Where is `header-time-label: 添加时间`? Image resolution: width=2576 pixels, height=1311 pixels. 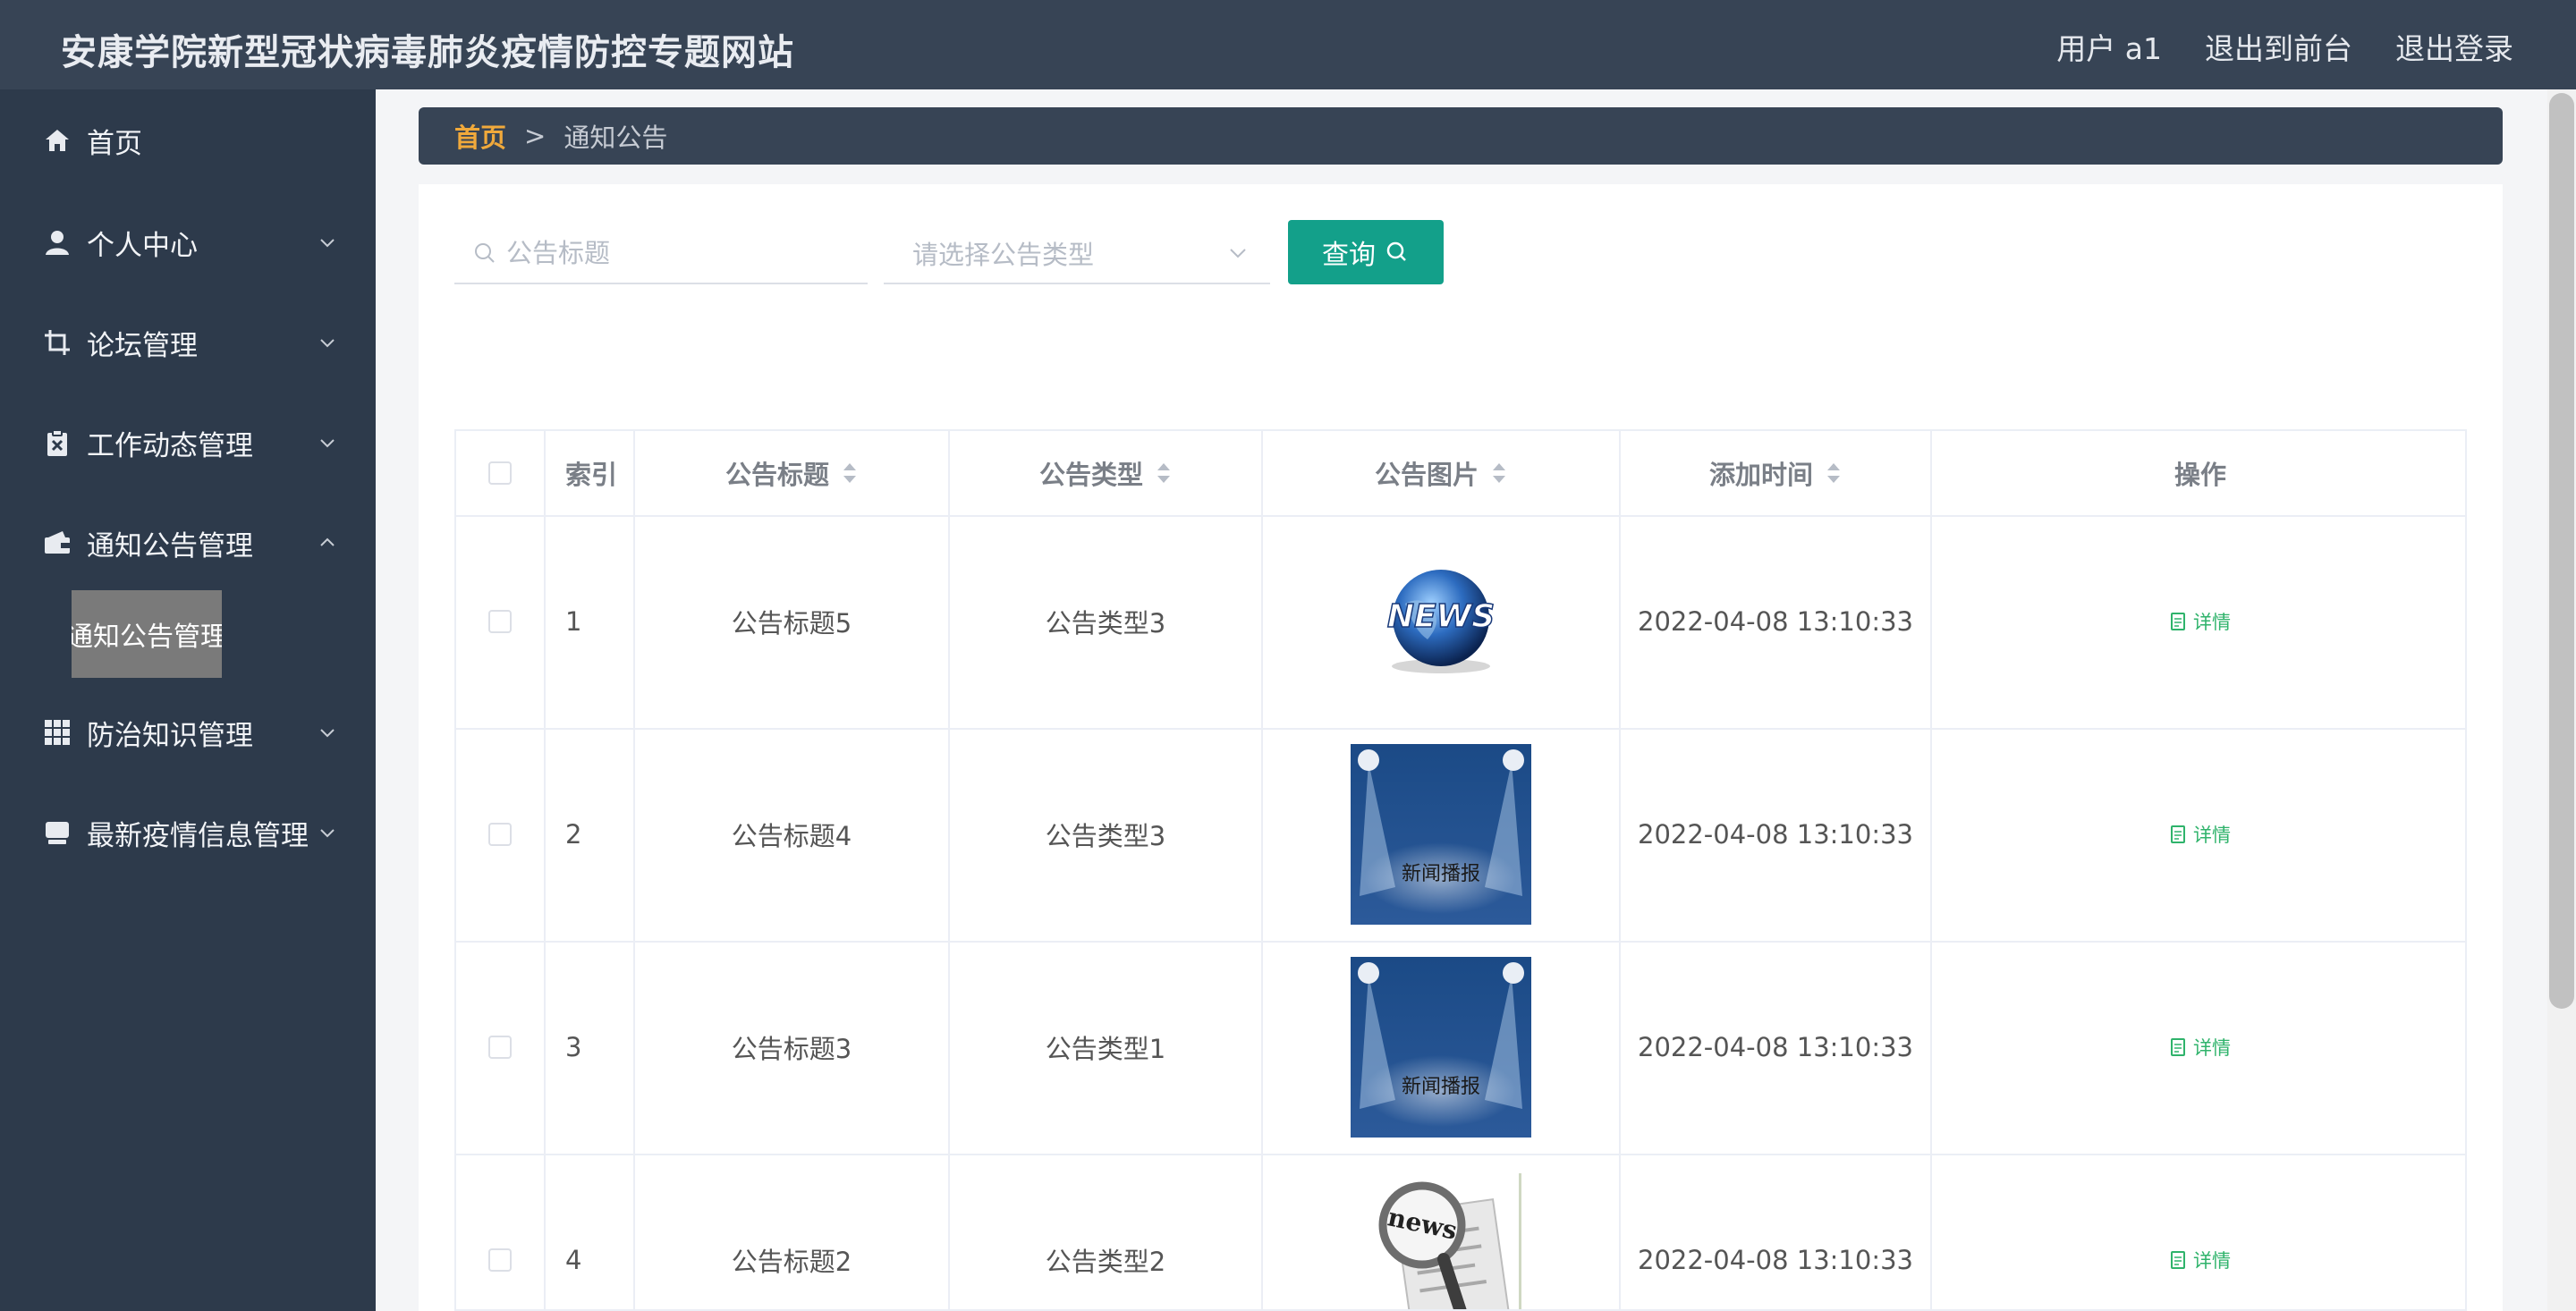
header-time-label: 添加时间 is located at coordinates (1760, 475).